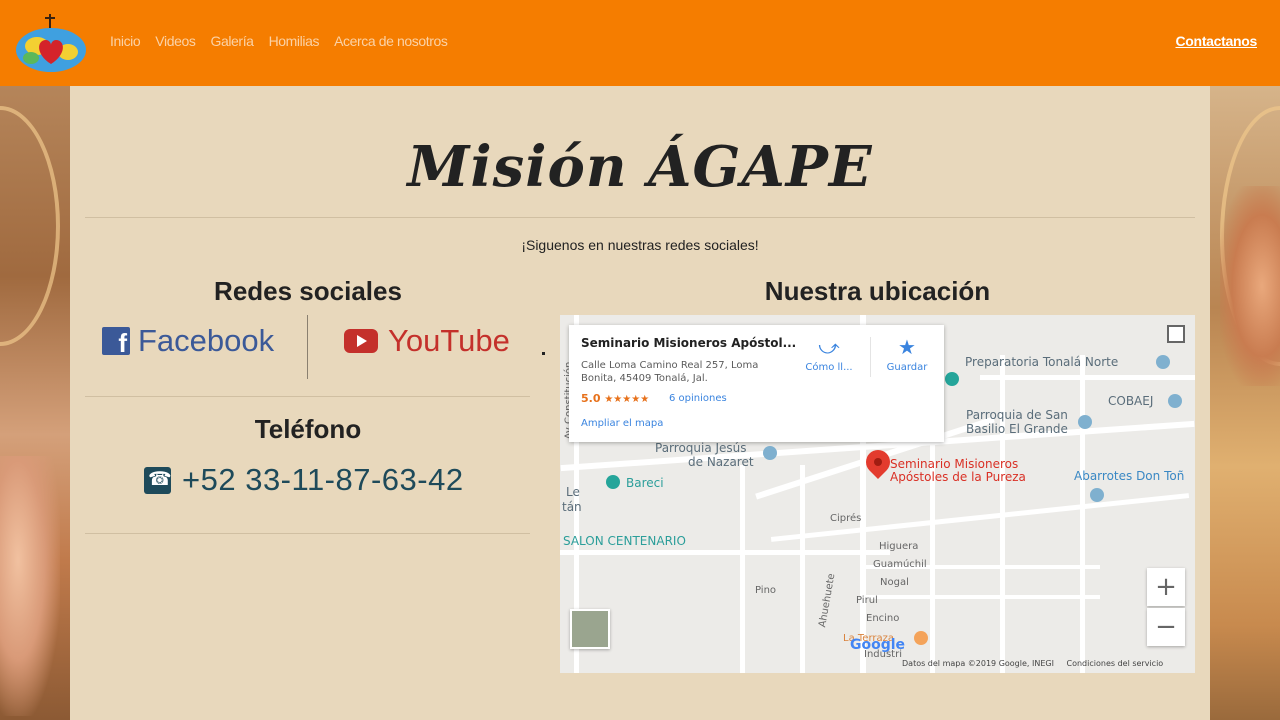 The height and width of the screenshot is (720, 1280). What do you see at coordinates (827, 600) in the screenshot?
I see `map-label: Ahuehuete` at bounding box center [827, 600].